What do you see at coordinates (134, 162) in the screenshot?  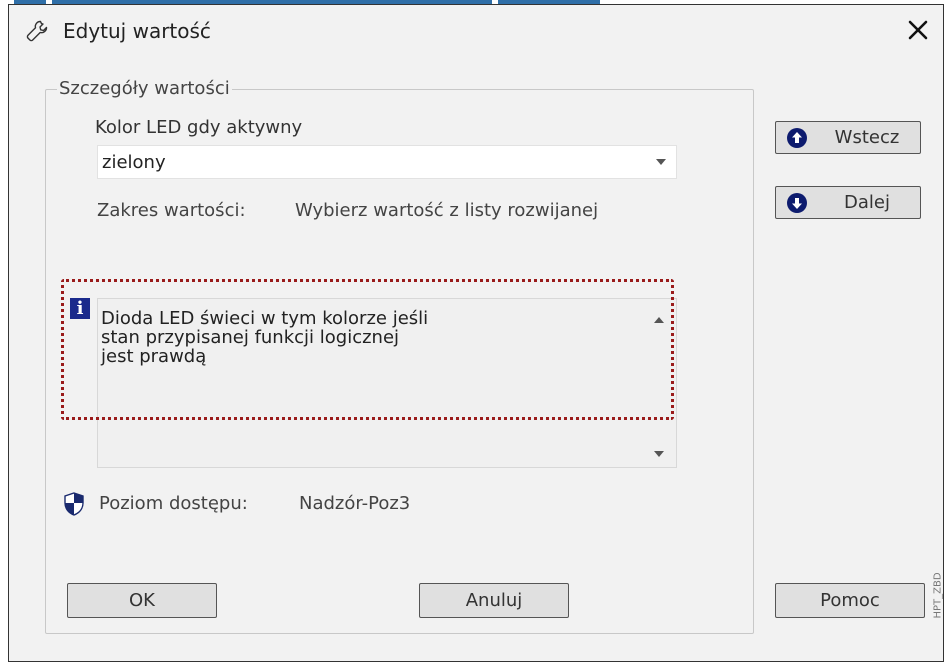 I see `select-current-value: zielony` at bounding box center [134, 162].